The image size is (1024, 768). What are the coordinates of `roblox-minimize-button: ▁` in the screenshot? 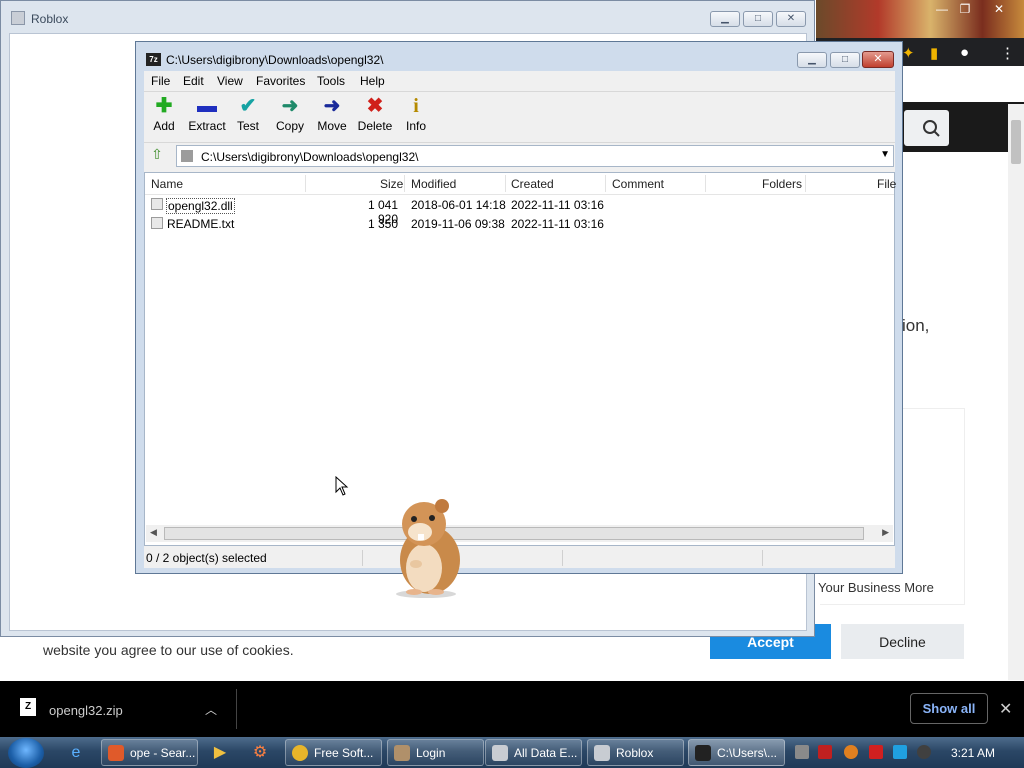 It's located at (725, 19).